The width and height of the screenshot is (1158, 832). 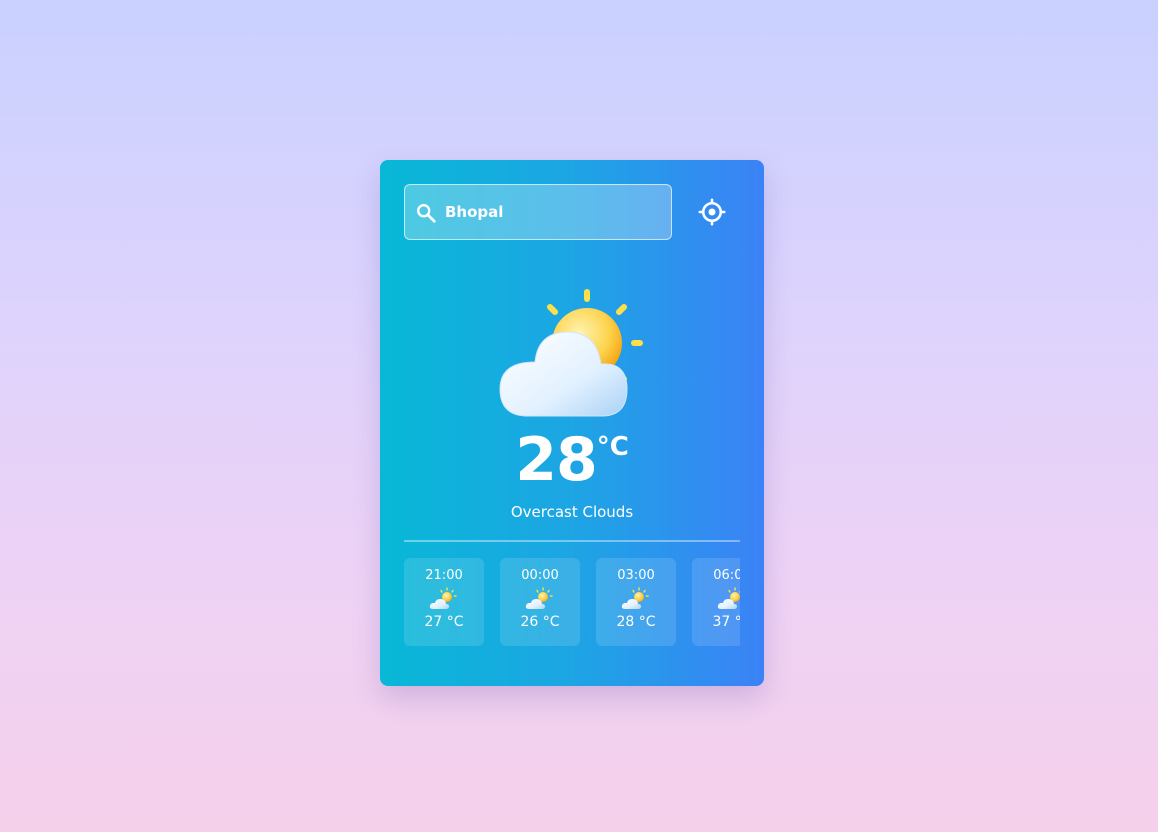 I want to click on forecast-item: 00:00 26 °C, so click(x=540, y=602).